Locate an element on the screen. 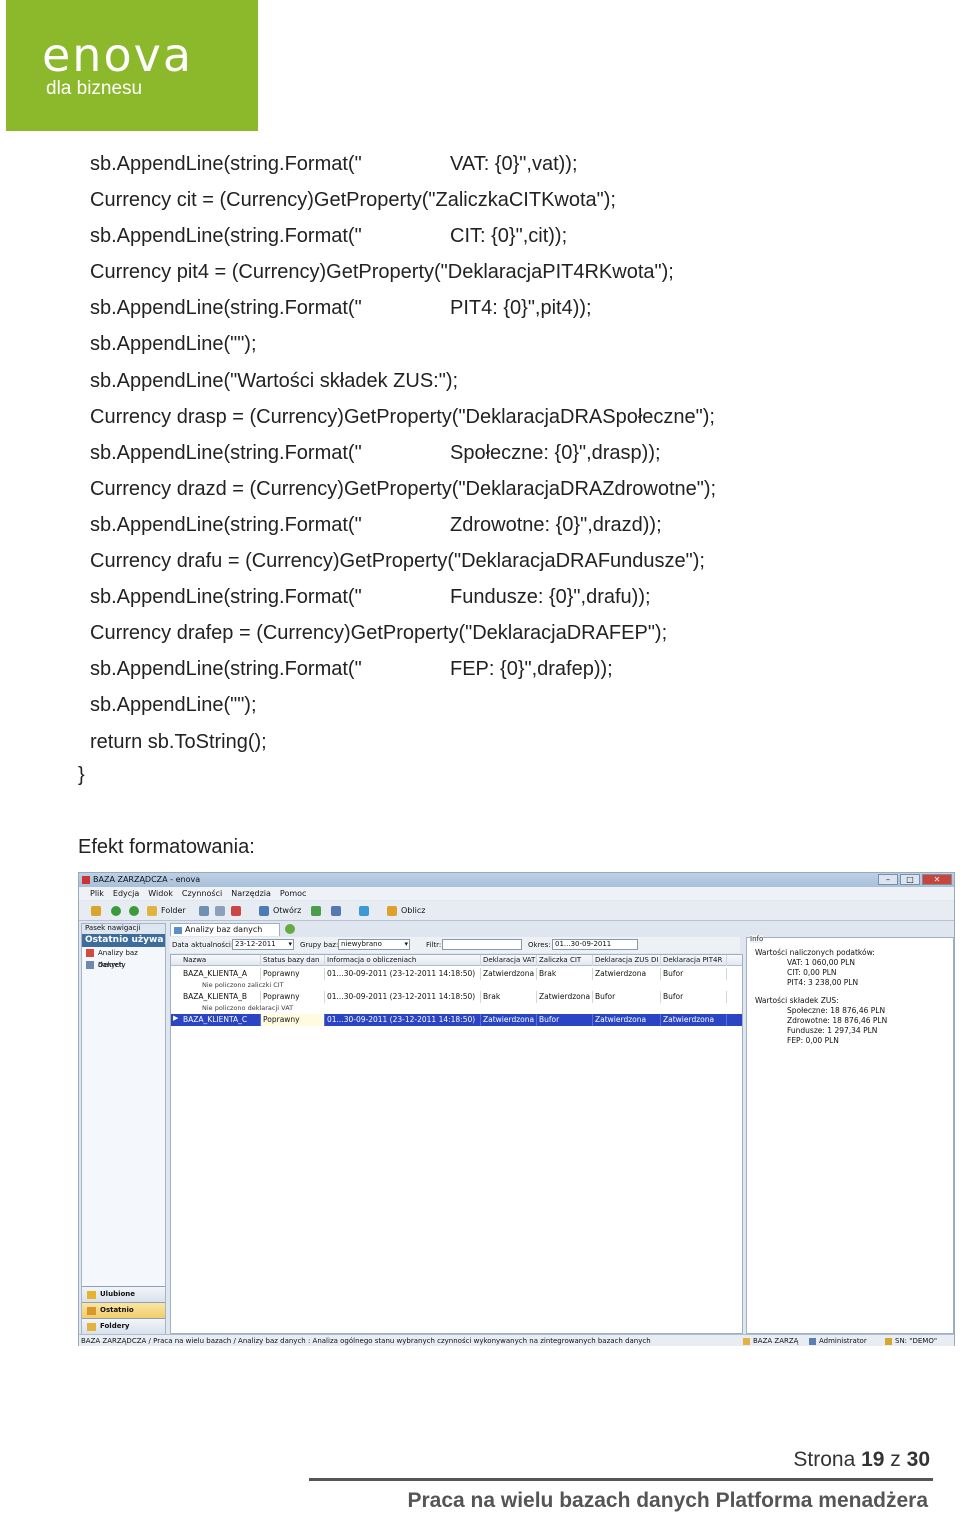 Image resolution: width=960 pixels, height=1517 pixels. column-header: Status bazy dan is located at coordinates (293, 960).